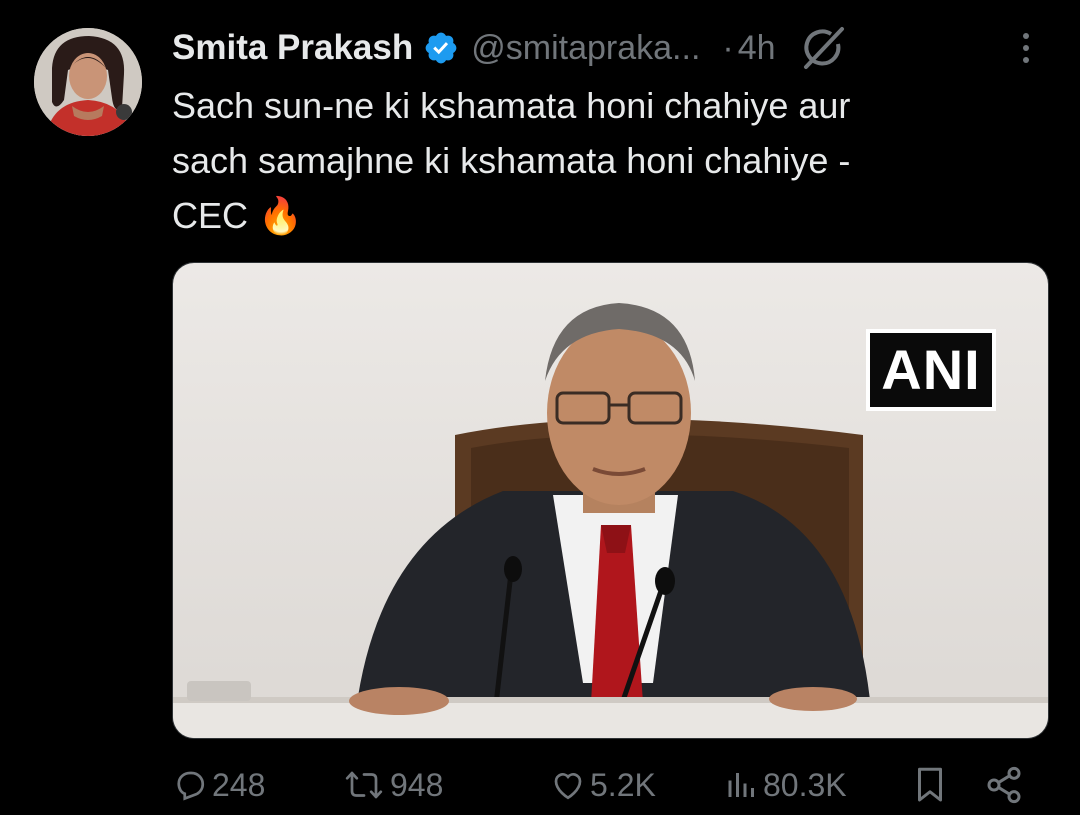 The width and height of the screenshot is (1080, 815). Describe the element at coordinates (364, 785) in the screenshot. I see `repost-icon` at that location.